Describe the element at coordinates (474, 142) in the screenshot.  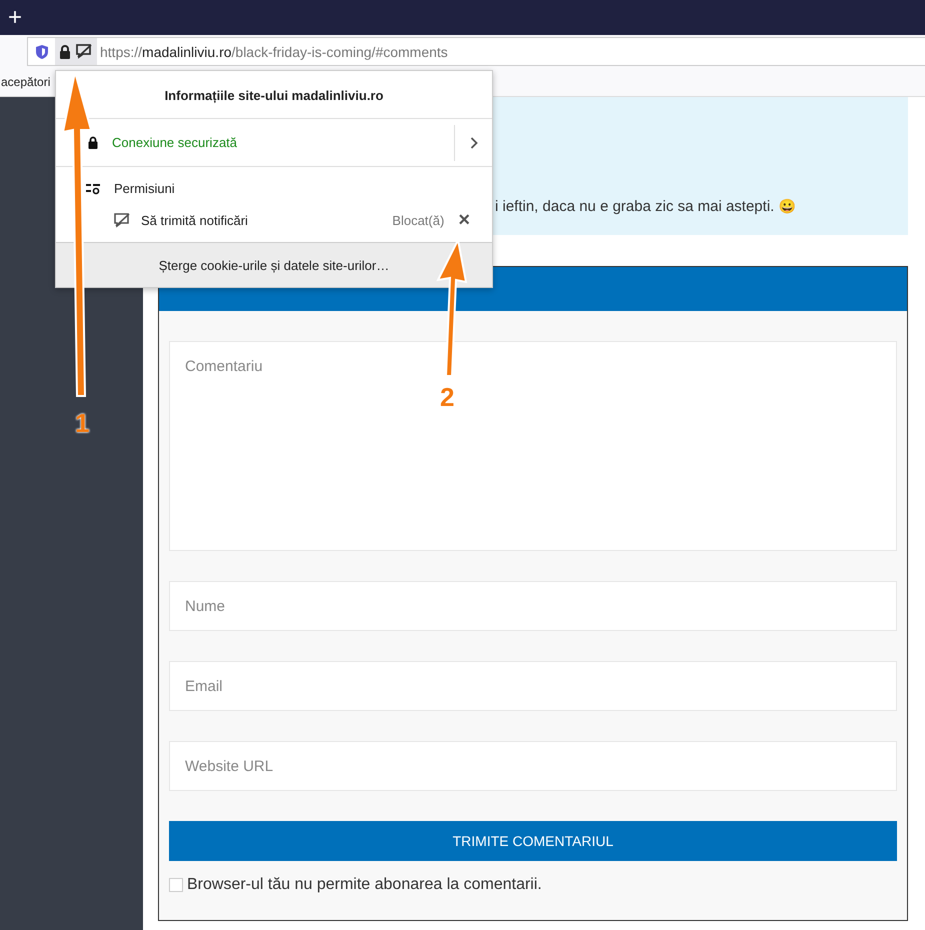
I see `chevron-right-icon` at that location.